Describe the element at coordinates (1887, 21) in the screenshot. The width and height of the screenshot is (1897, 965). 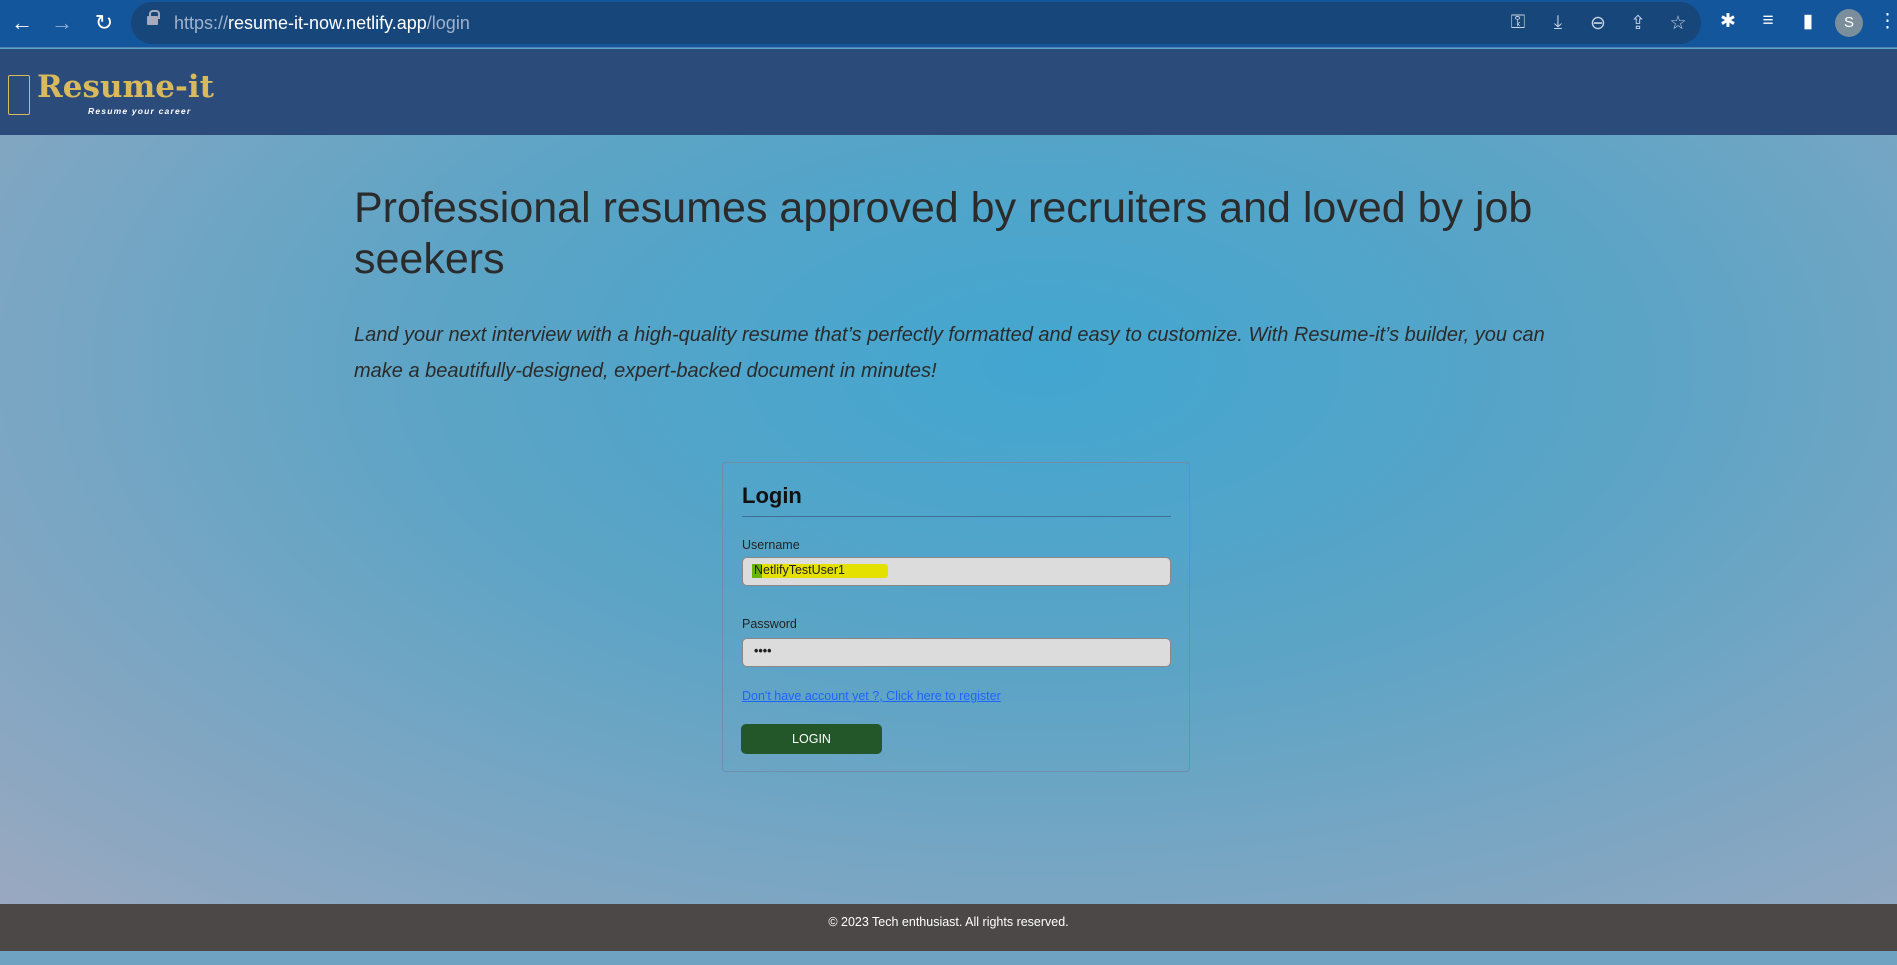
I see `menu-icon: ⋮` at that location.